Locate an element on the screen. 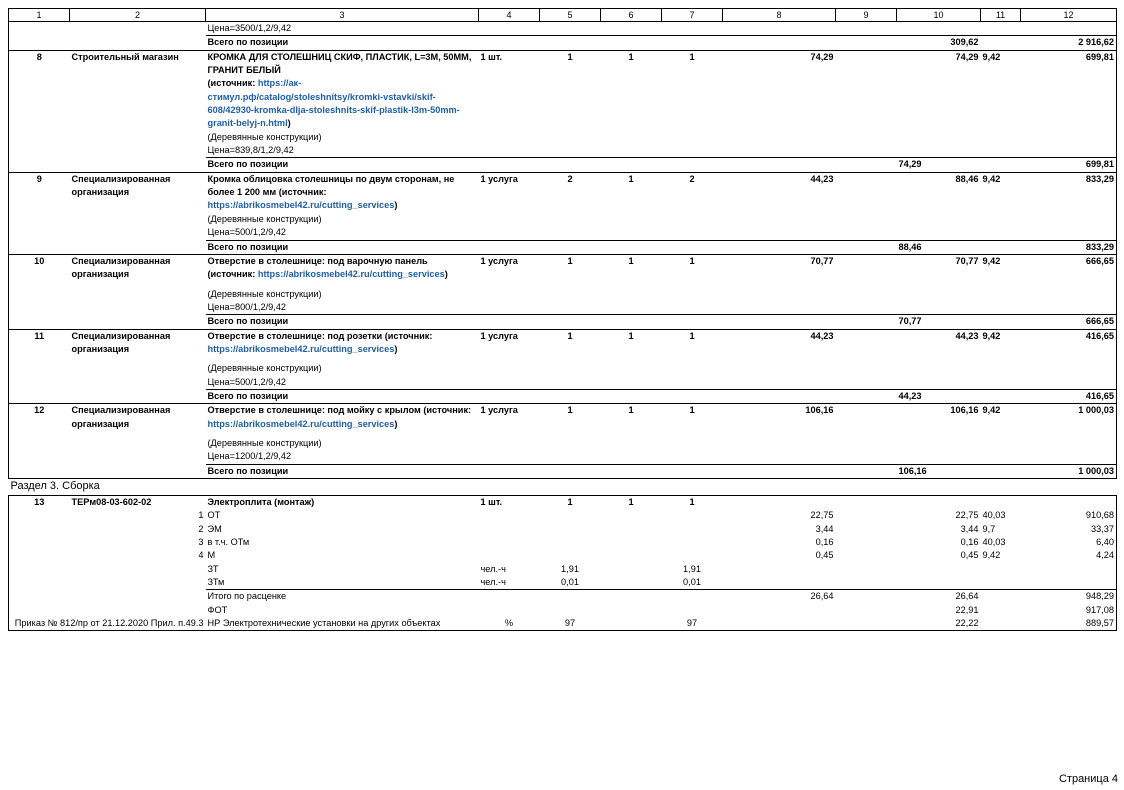 The width and height of the screenshot is (1124, 790). column-number-header: 1 2 3 4 5 6 7 8 9 10 11 12 is located at coordinates (562, 15).